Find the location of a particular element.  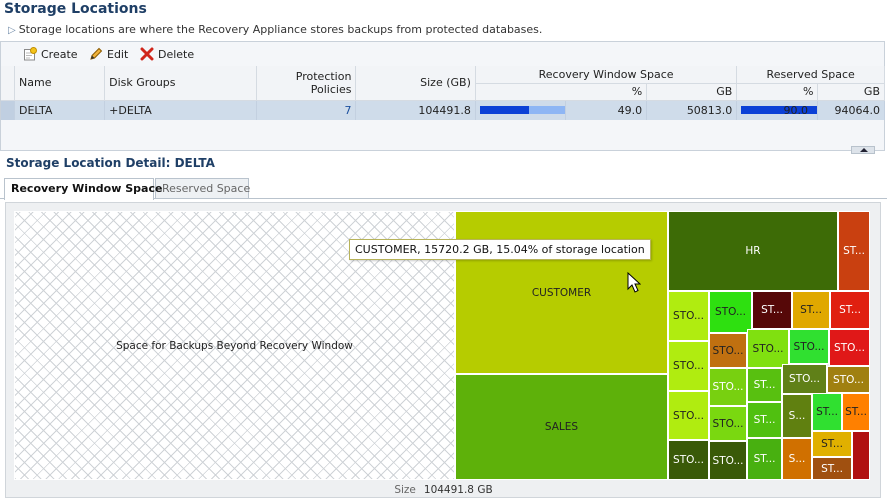

column-group-recovery-window-space: Recovery Window Space is located at coordinates (606, 75).